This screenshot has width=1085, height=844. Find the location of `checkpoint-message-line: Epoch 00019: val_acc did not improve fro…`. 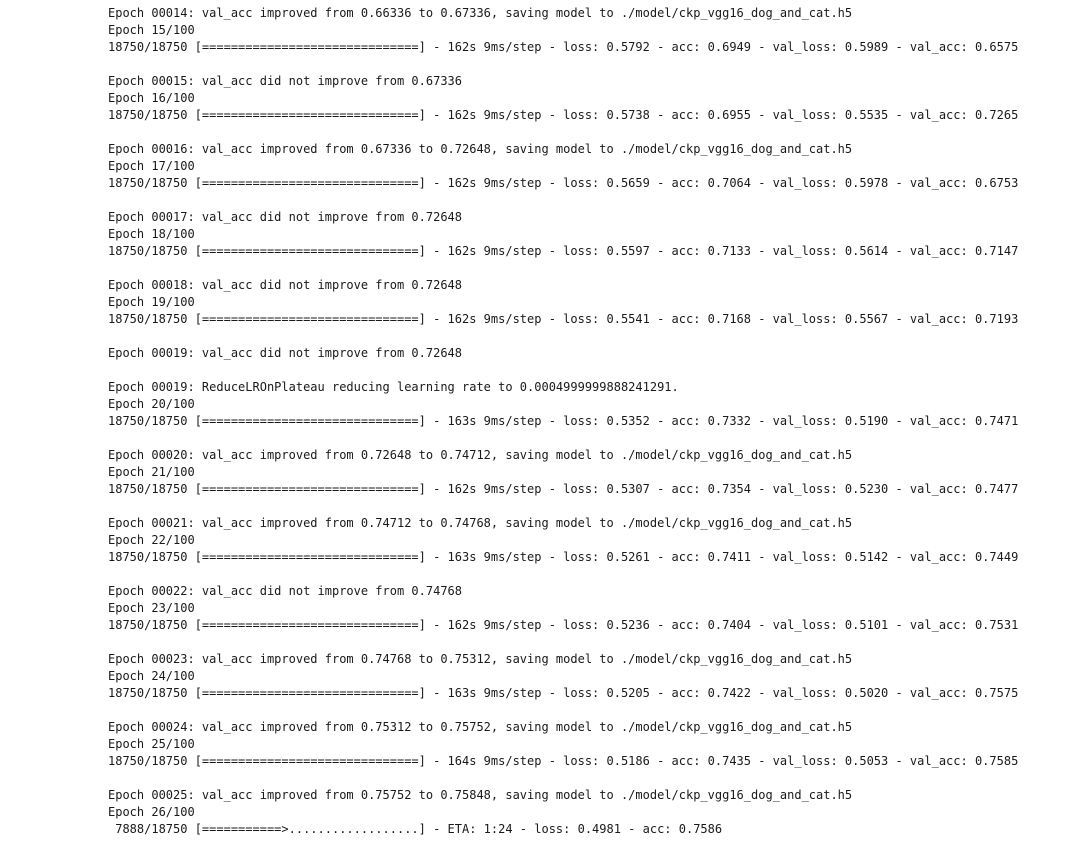

checkpoint-message-line: Epoch 00019: val_acc did not improve fro… is located at coordinates (285, 353).